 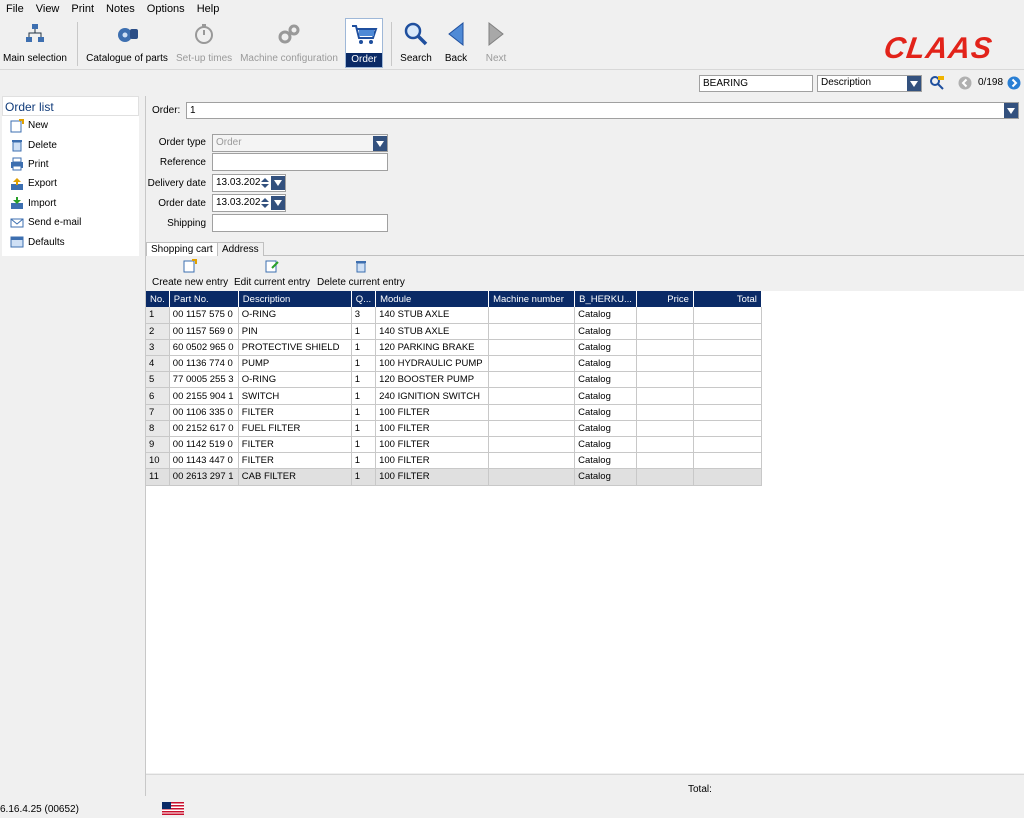 What do you see at coordinates (364, 43) in the screenshot?
I see `order-button: Order` at bounding box center [364, 43].